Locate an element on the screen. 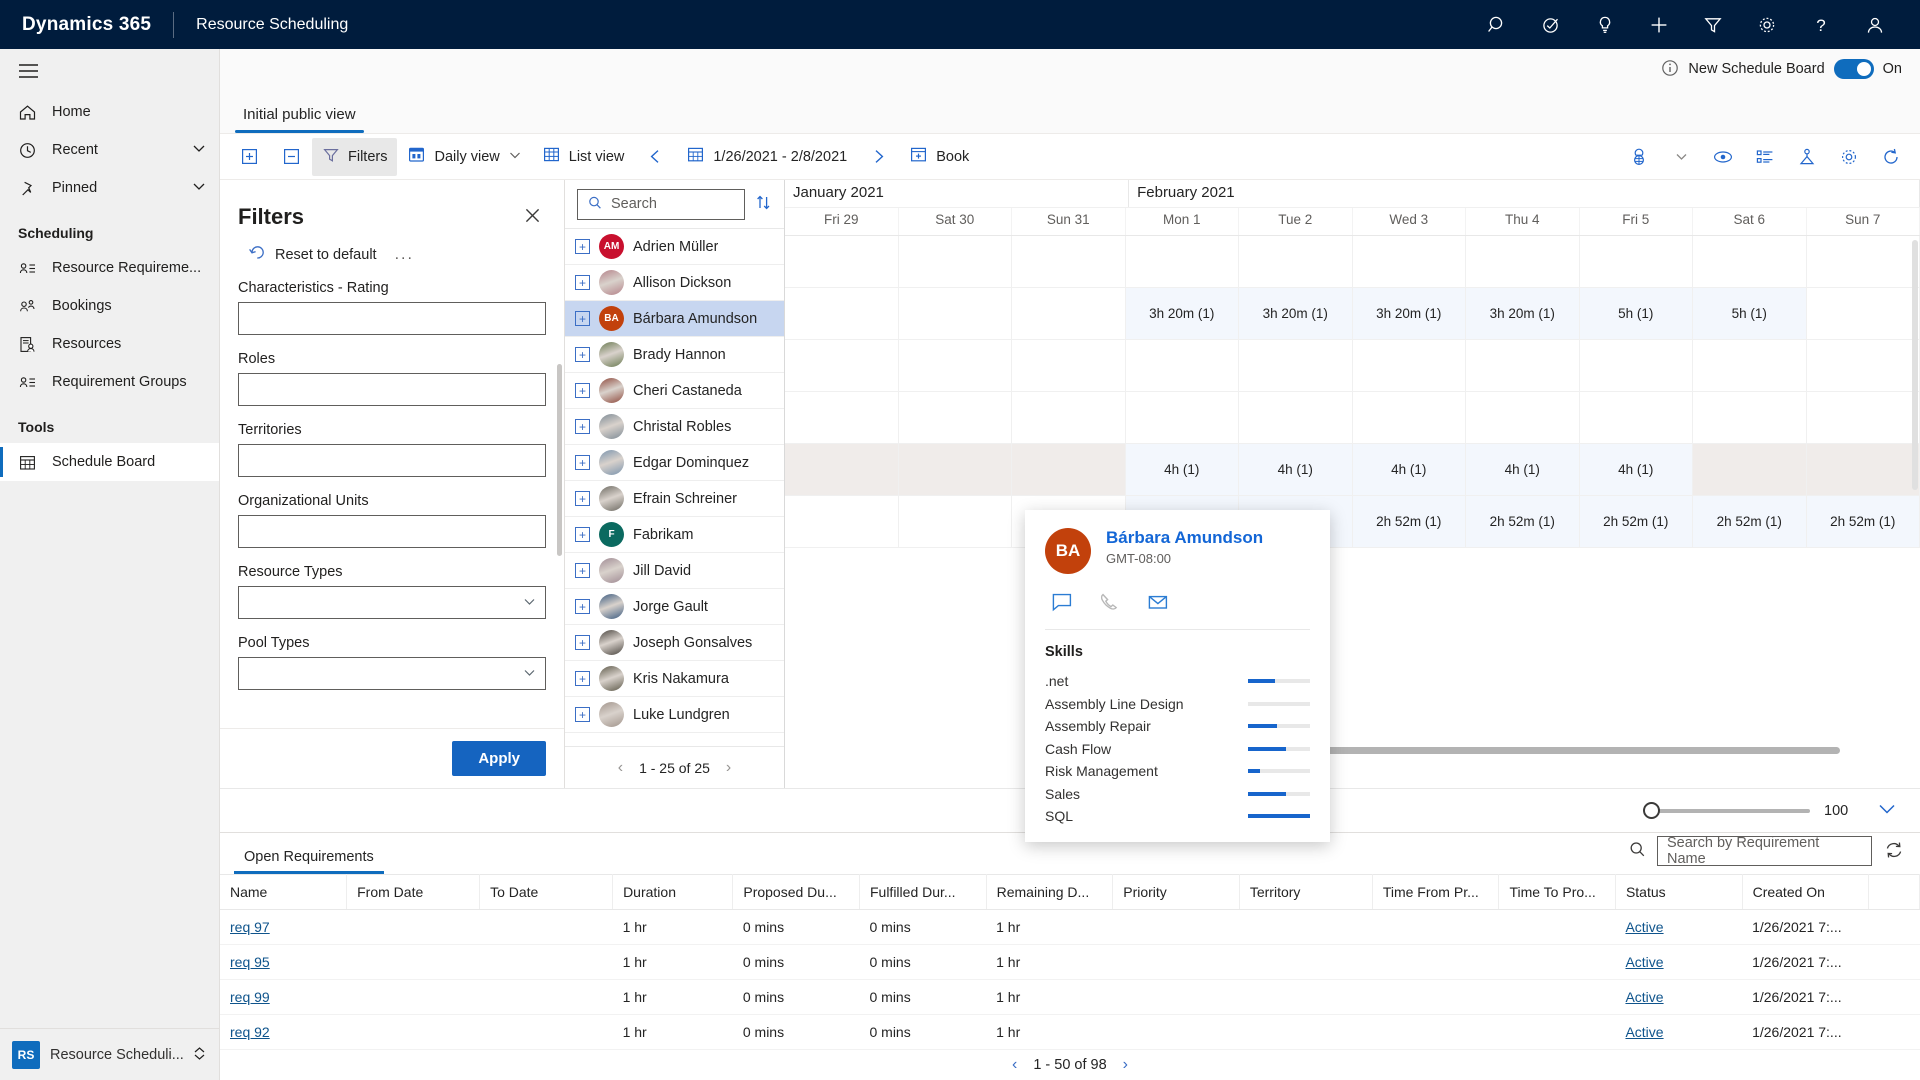 The image size is (1920, 1080). site-map-icon is located at coordinates (109, 71).